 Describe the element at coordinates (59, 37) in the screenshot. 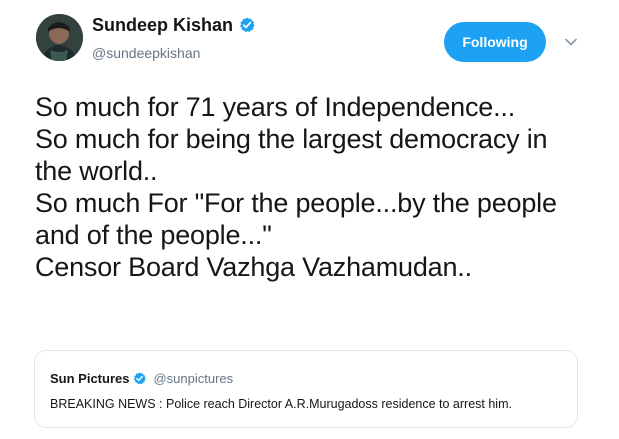

I see `author-avatar` at that location.